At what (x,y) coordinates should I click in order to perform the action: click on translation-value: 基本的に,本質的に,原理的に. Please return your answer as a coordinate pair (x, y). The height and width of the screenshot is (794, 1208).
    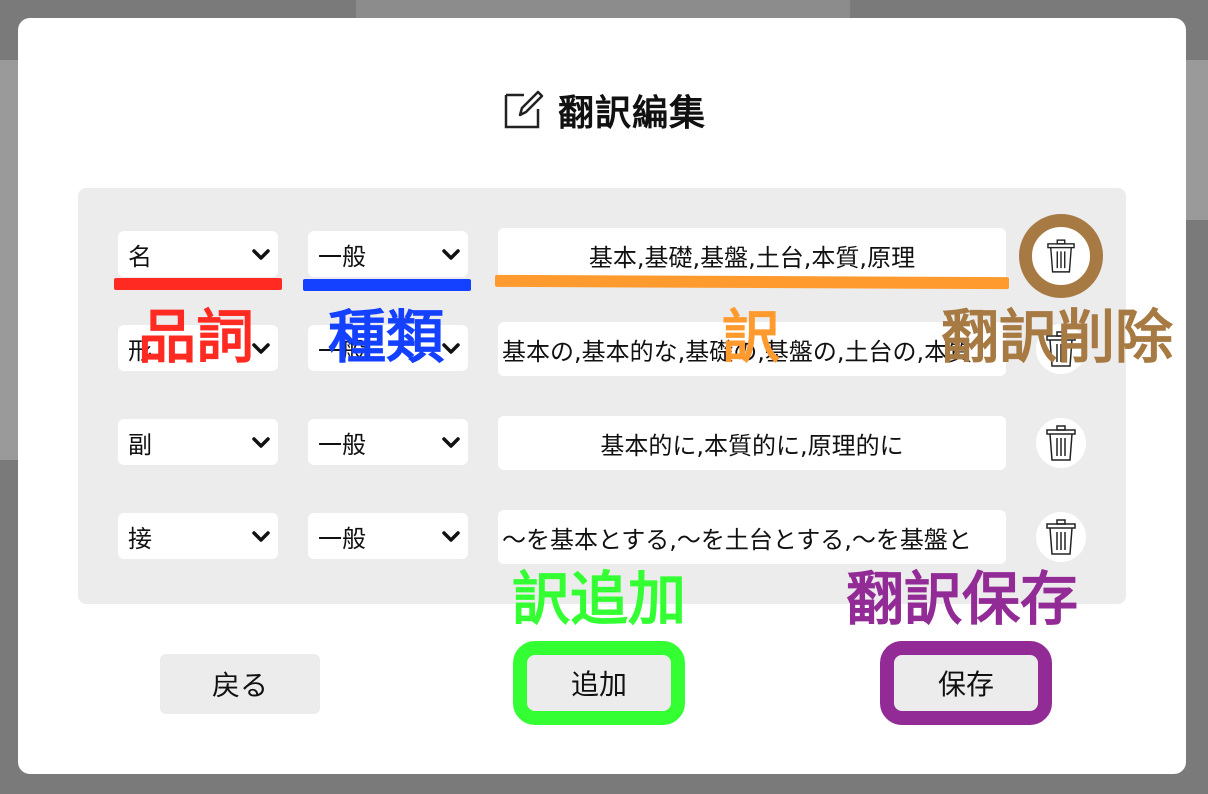
    Looking at the image, I should click on (752, 445).